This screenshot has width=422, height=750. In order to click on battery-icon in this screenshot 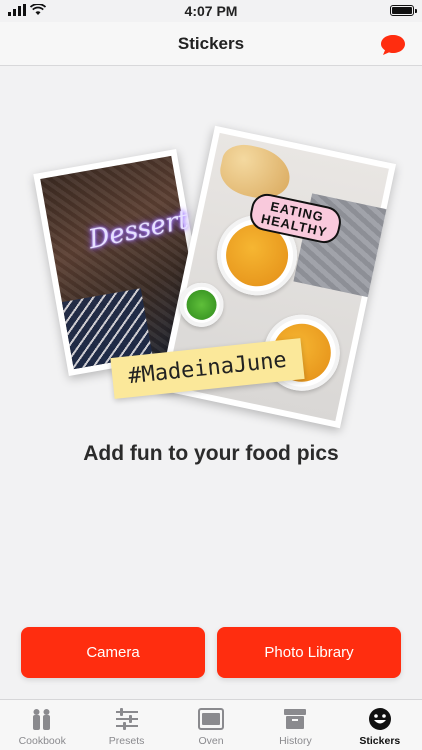, I will do `click(403, 10)`.